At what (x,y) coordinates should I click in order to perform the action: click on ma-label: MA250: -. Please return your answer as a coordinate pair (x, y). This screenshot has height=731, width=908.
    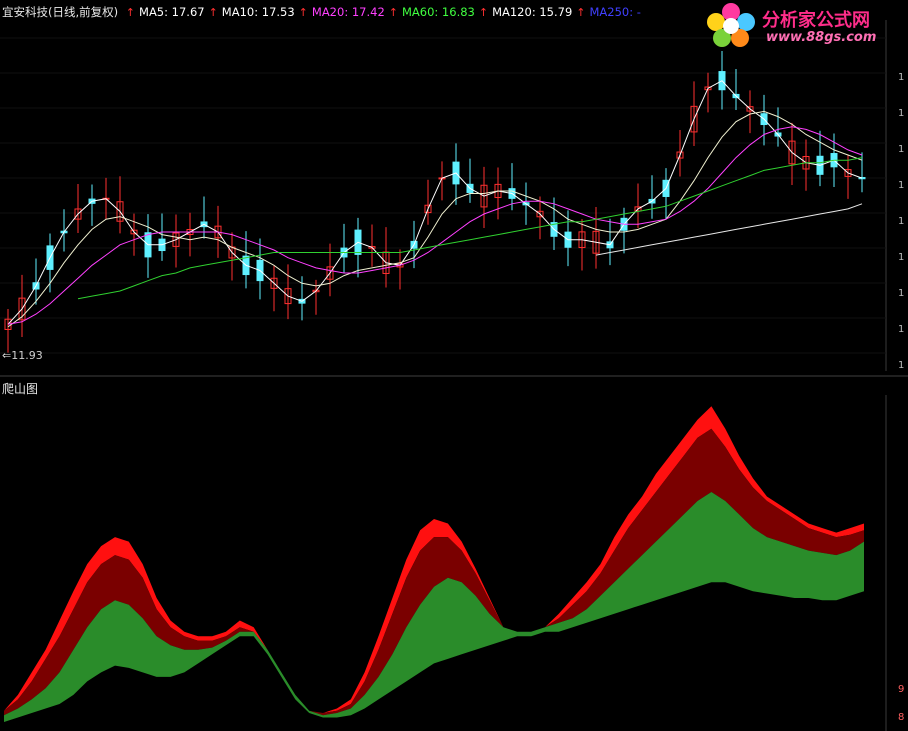
    Looking at the image, I should click on (615, 12).